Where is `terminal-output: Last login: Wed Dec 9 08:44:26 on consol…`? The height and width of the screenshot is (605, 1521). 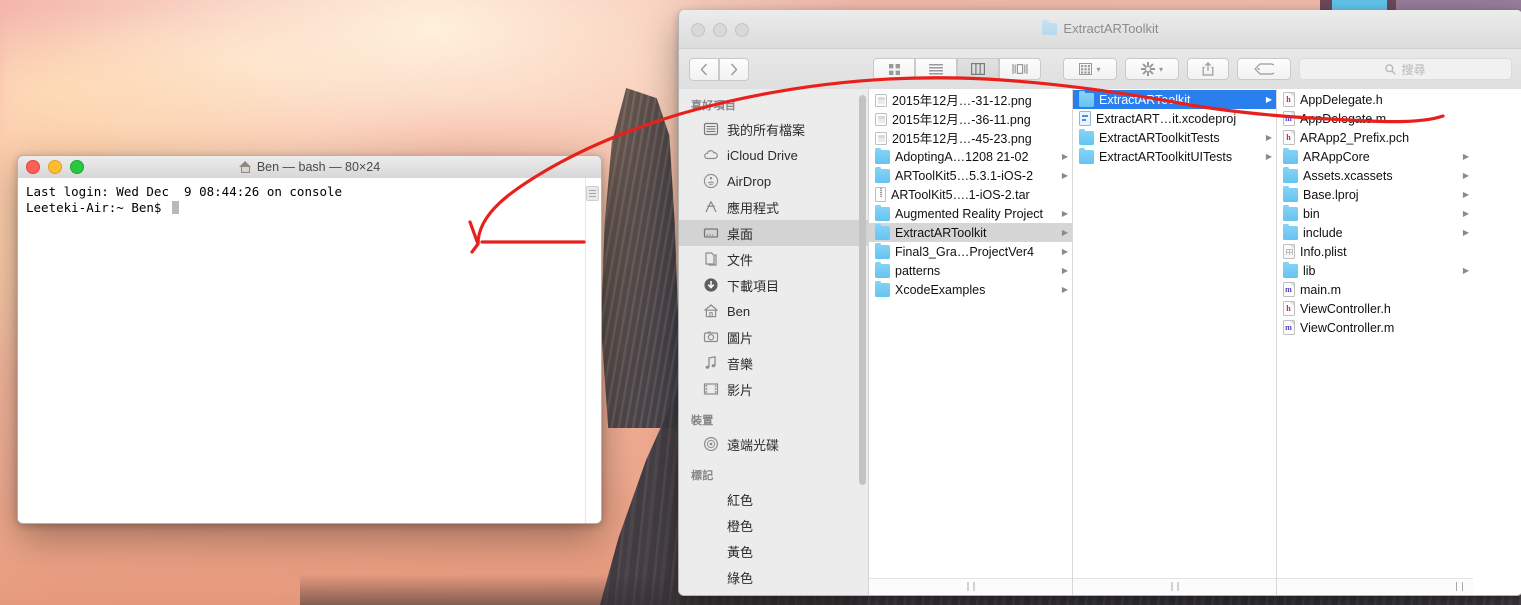 terminal-output: Last login: Wed Dec 9 08:44:26 on consol… is located at coordinates (309, 199).